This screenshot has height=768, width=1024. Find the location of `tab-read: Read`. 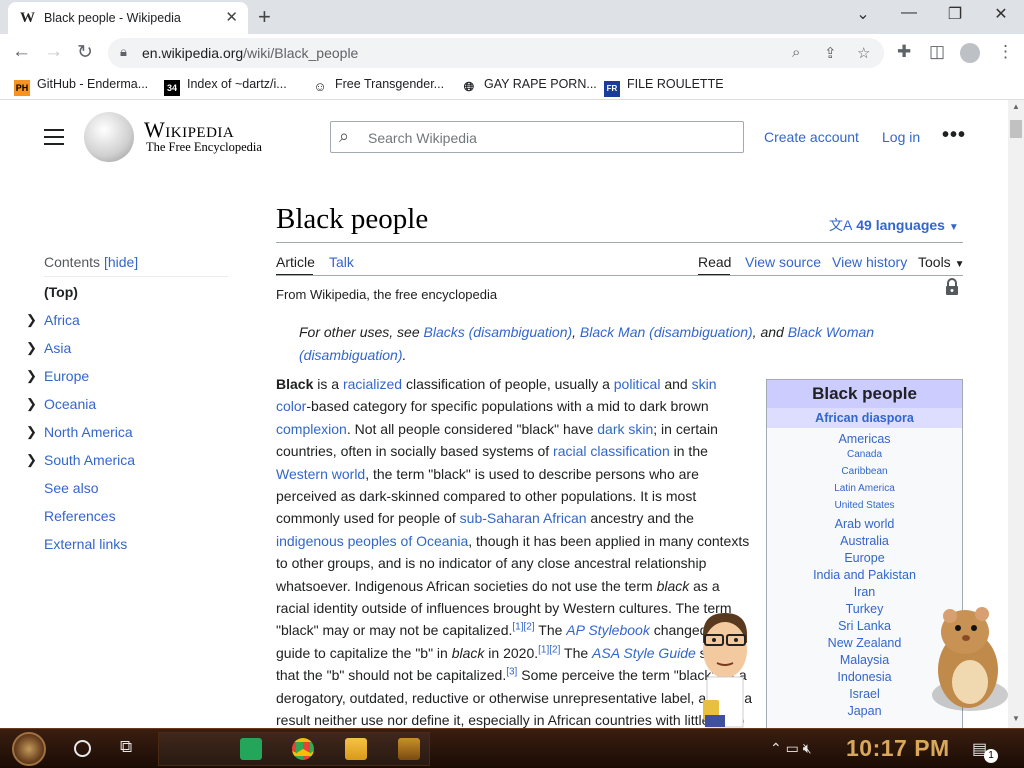

tab-read: Read is located at coordinates (714, 262).